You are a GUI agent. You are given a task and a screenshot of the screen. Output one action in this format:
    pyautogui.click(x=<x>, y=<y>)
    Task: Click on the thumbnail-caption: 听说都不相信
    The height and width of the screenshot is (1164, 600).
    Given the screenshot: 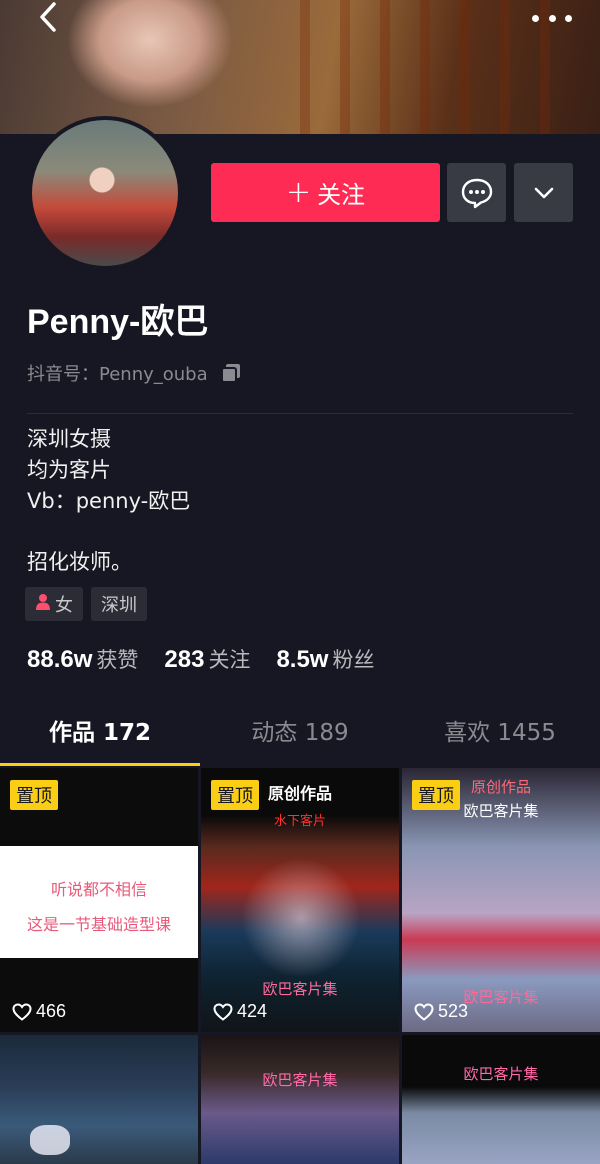 What is the action you would take?
    pyautogui.click(x=98, y=889)
    